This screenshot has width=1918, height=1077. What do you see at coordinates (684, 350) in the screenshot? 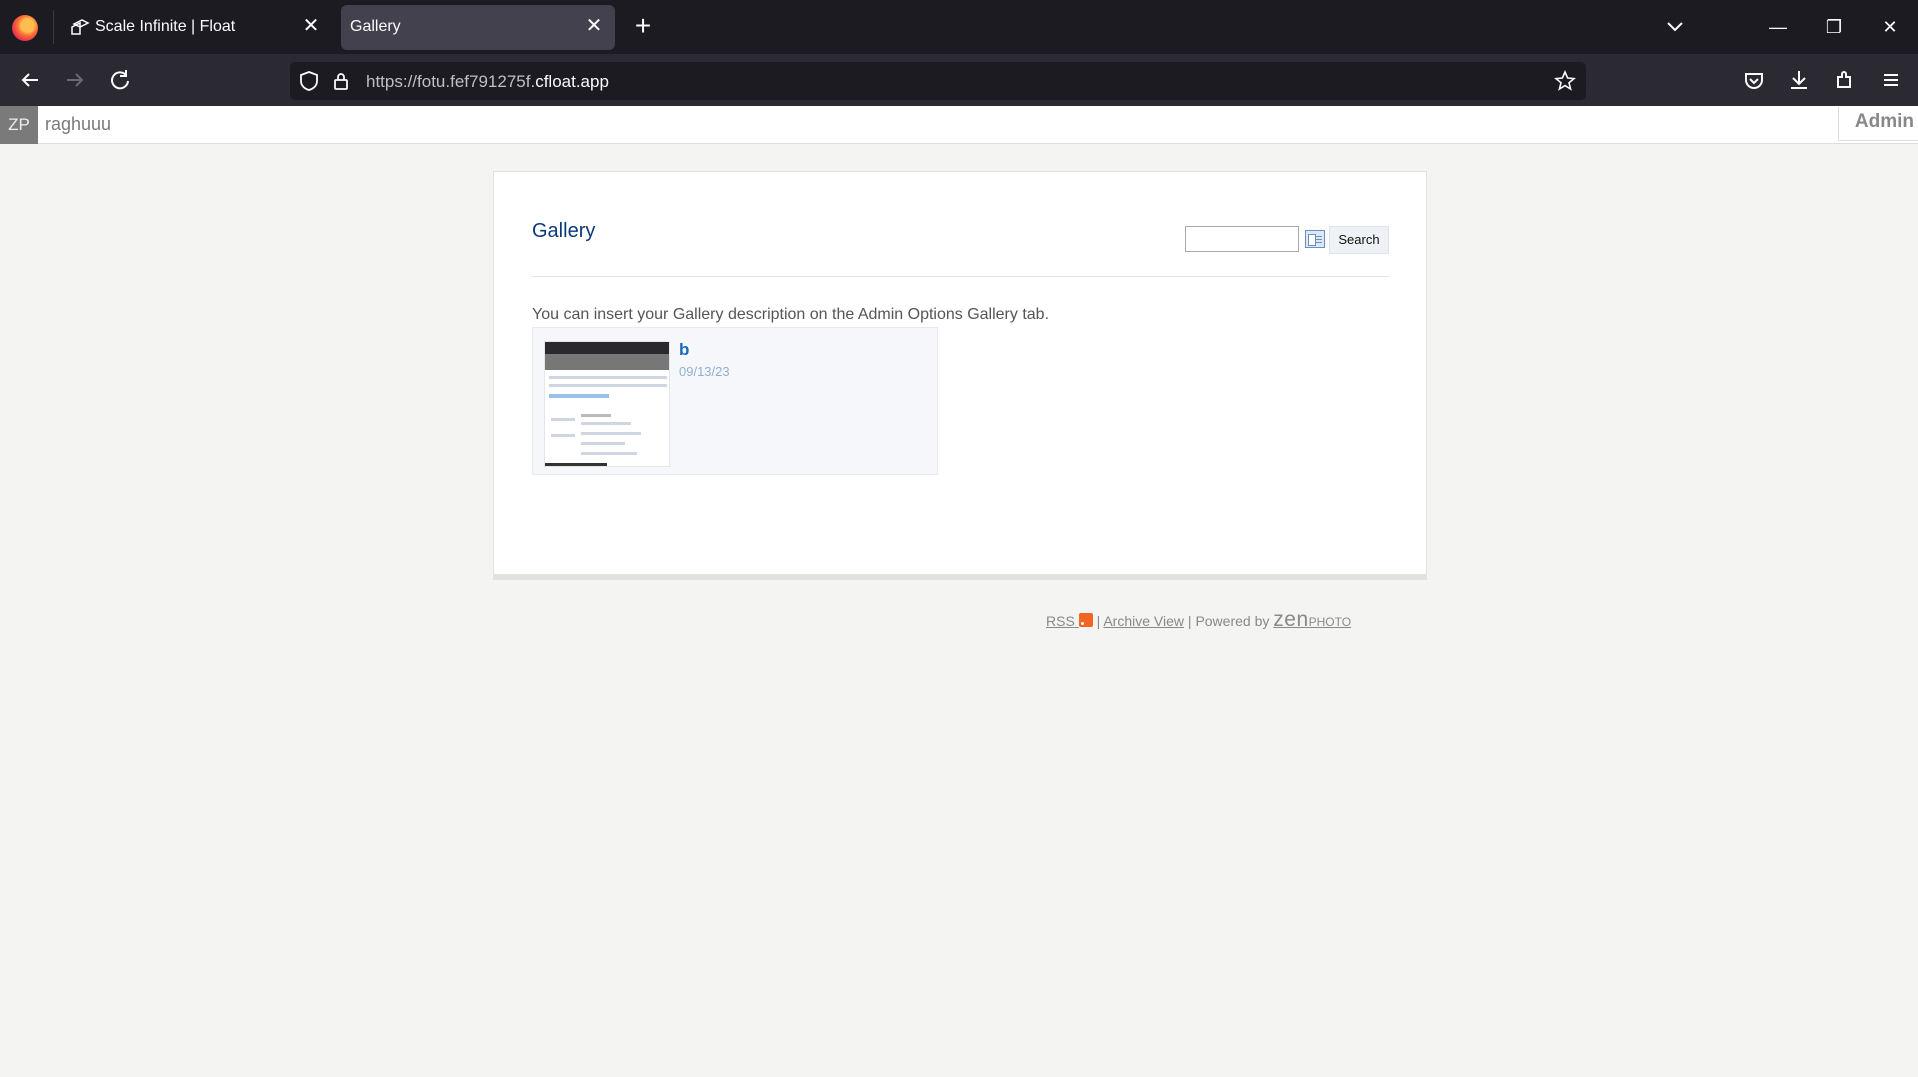
I see `album-title: b` at bounding box center [684, 350].